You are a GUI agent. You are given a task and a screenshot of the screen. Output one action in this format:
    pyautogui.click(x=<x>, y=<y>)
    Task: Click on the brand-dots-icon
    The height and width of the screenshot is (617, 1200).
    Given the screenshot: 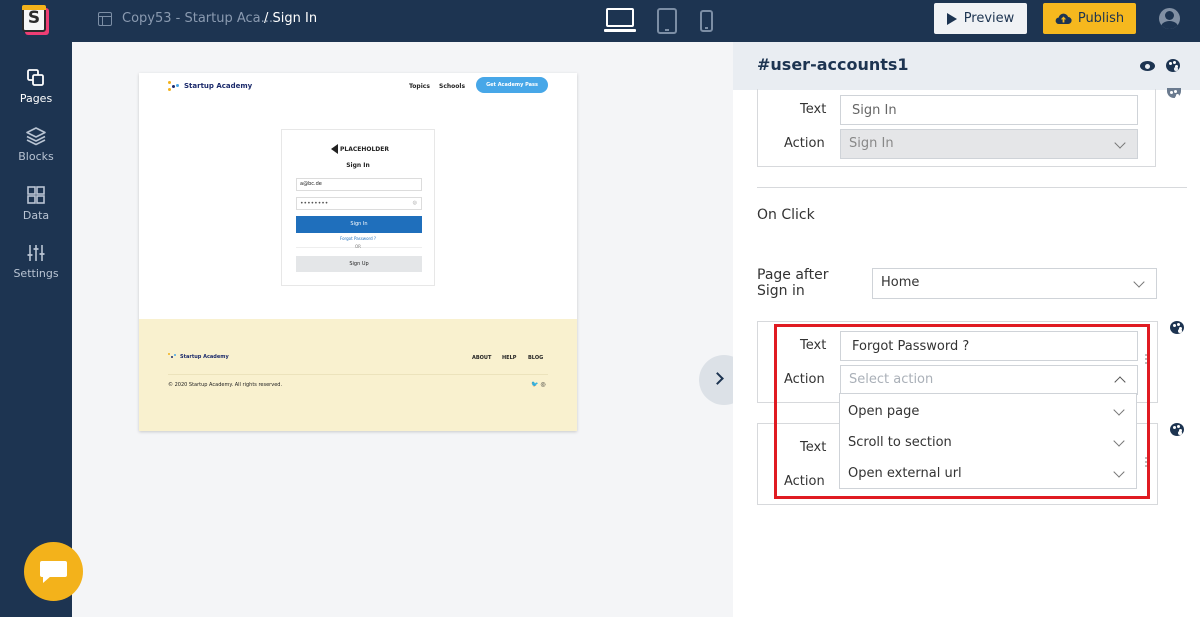 What is the action you would take?
    pyautogui.click(x=174, y=86)
    